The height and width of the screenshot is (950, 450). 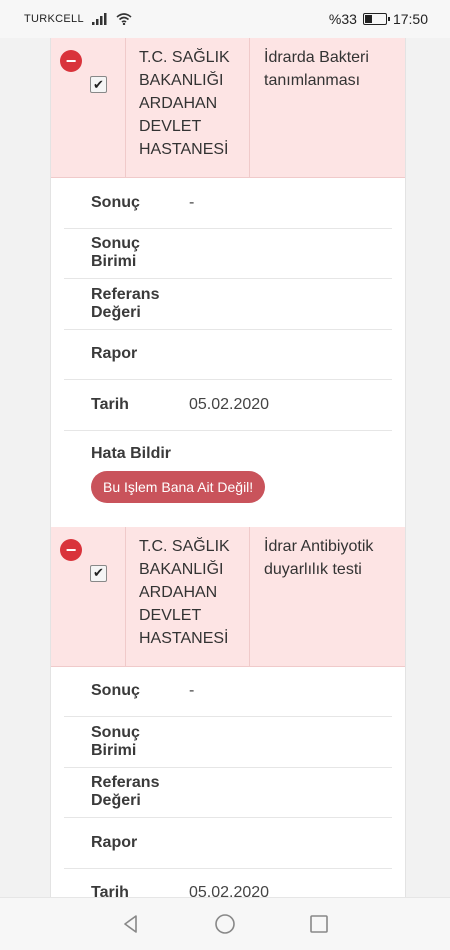 I want to click on wifi-icon, so click(x=124, y=19).